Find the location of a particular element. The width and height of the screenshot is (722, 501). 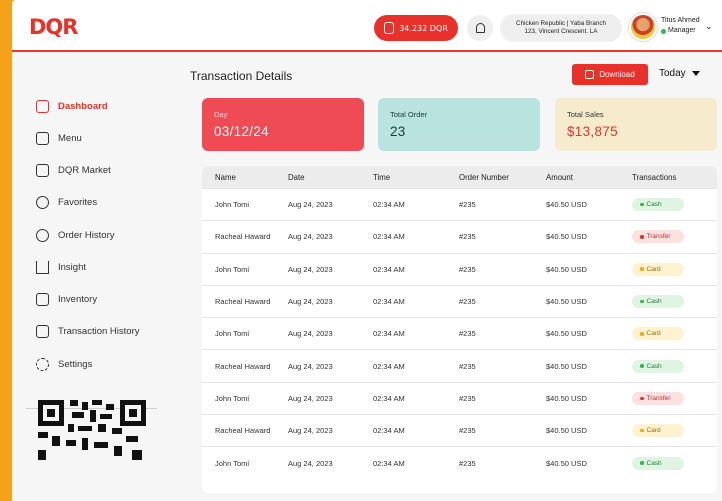

sidebar-item-dashboard: Dashboard is located at coordinates (72, 106).